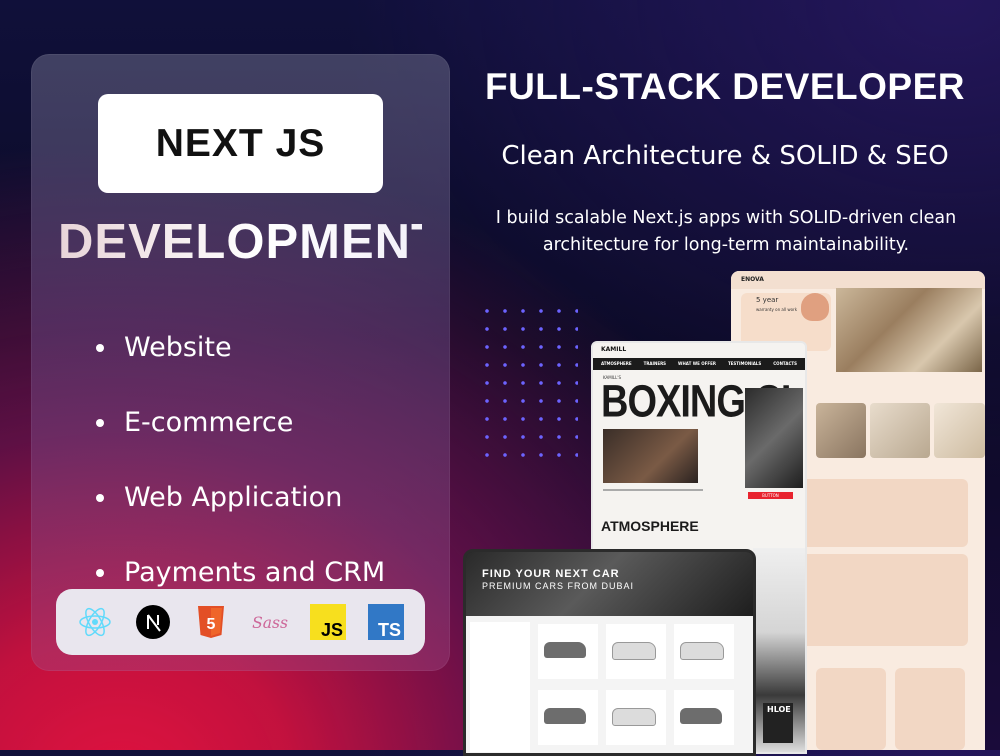 This screenshot has width=1000, height=756. I want to click on development-heading: DEVELOPMENT, so click(250, 242).